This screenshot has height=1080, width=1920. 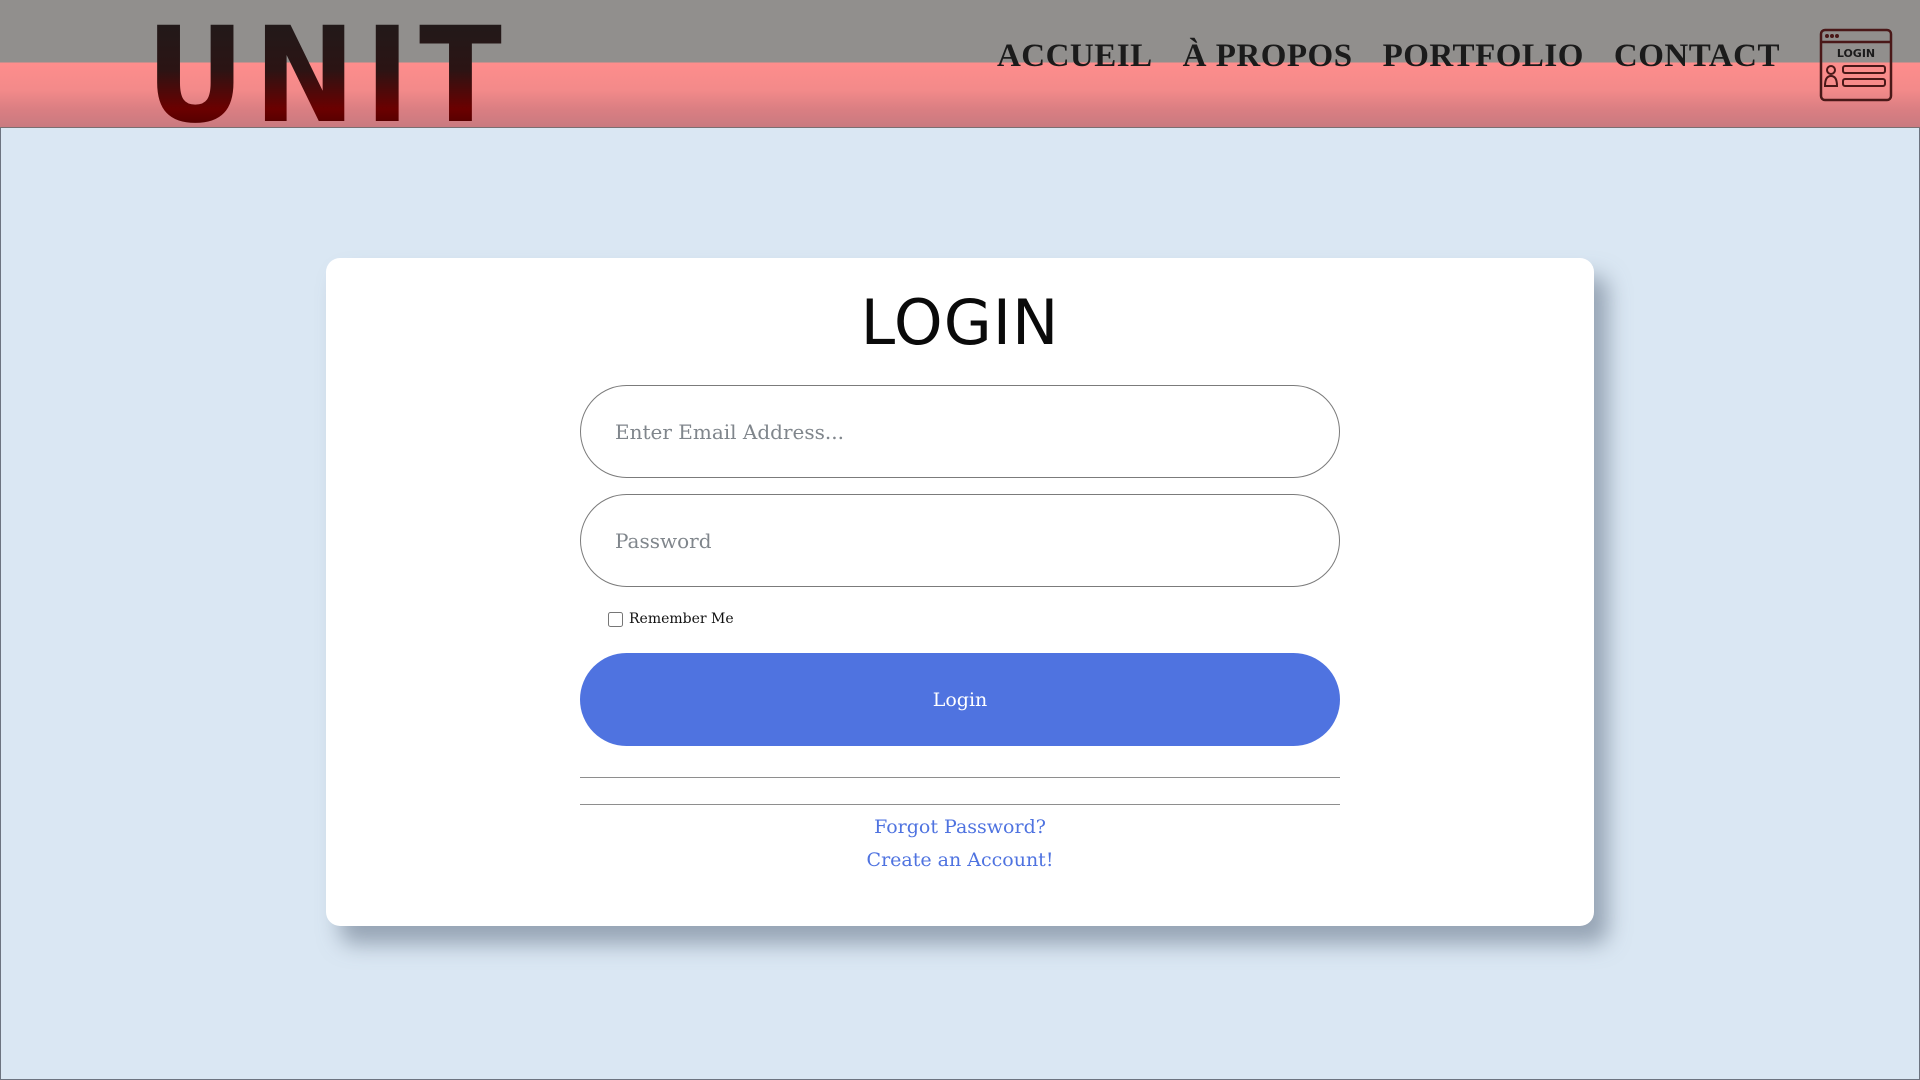 I want to click on site-logo: UNIT, so click(x=328, y=76).